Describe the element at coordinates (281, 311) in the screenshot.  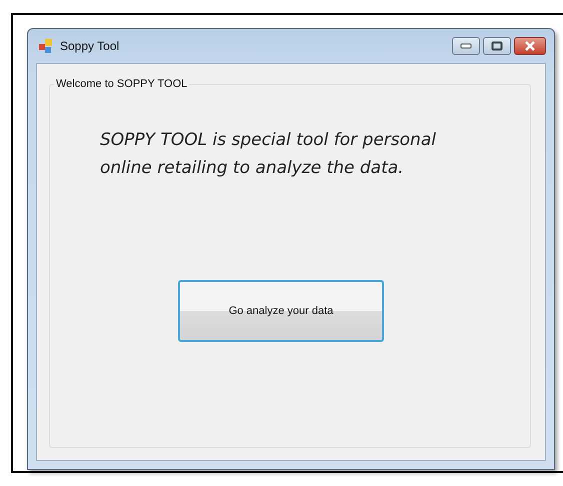
I see `analyze-button: Go analyze your data` at that location.